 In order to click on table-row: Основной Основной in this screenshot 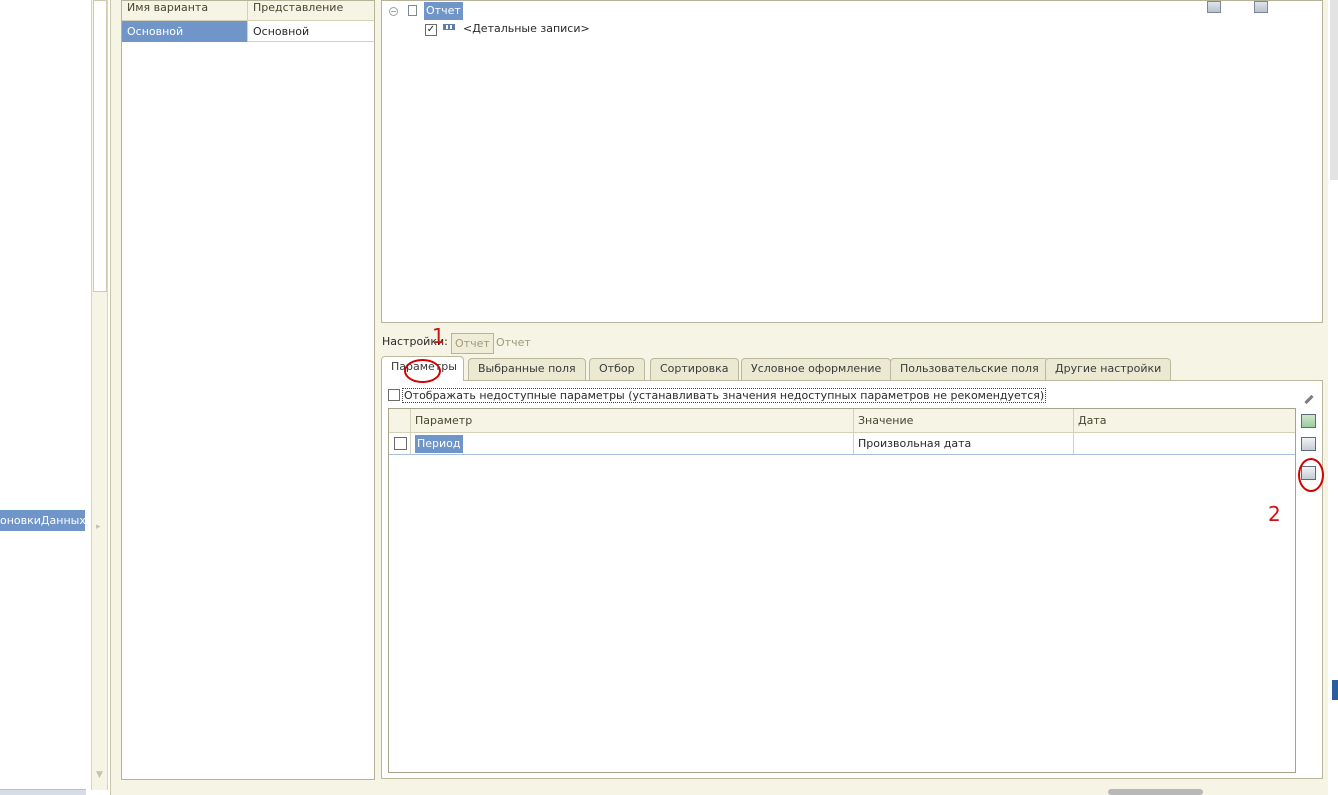, I will do `click(248, 31)`.